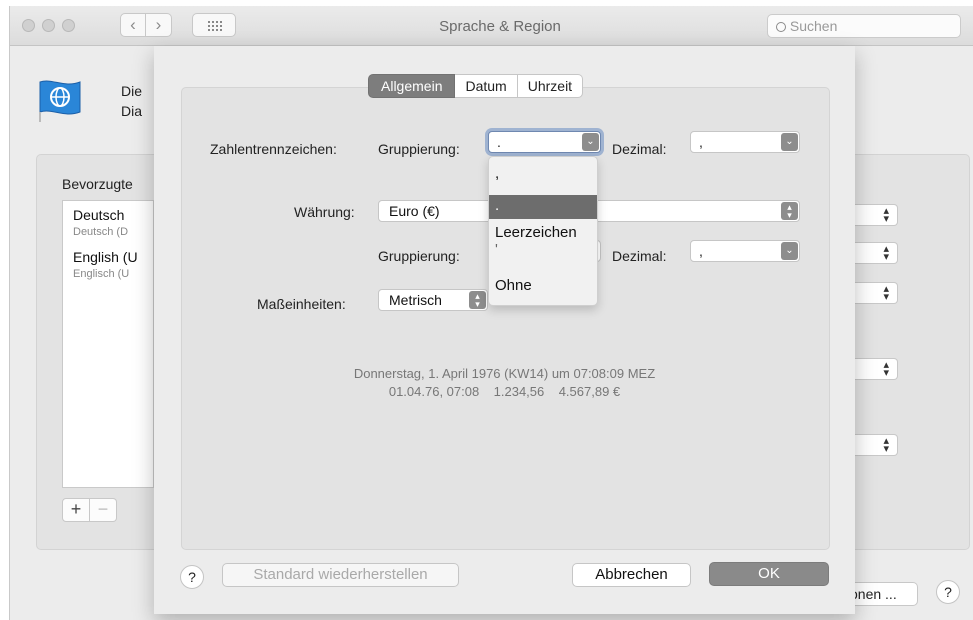 Image resolution: width=973 pixels, height=620 pixels. What do you see at coordinates (745, 251) in the screenshot?
I see `currency-decimal-popup: , ⌄` at bounding box center [745, 251].